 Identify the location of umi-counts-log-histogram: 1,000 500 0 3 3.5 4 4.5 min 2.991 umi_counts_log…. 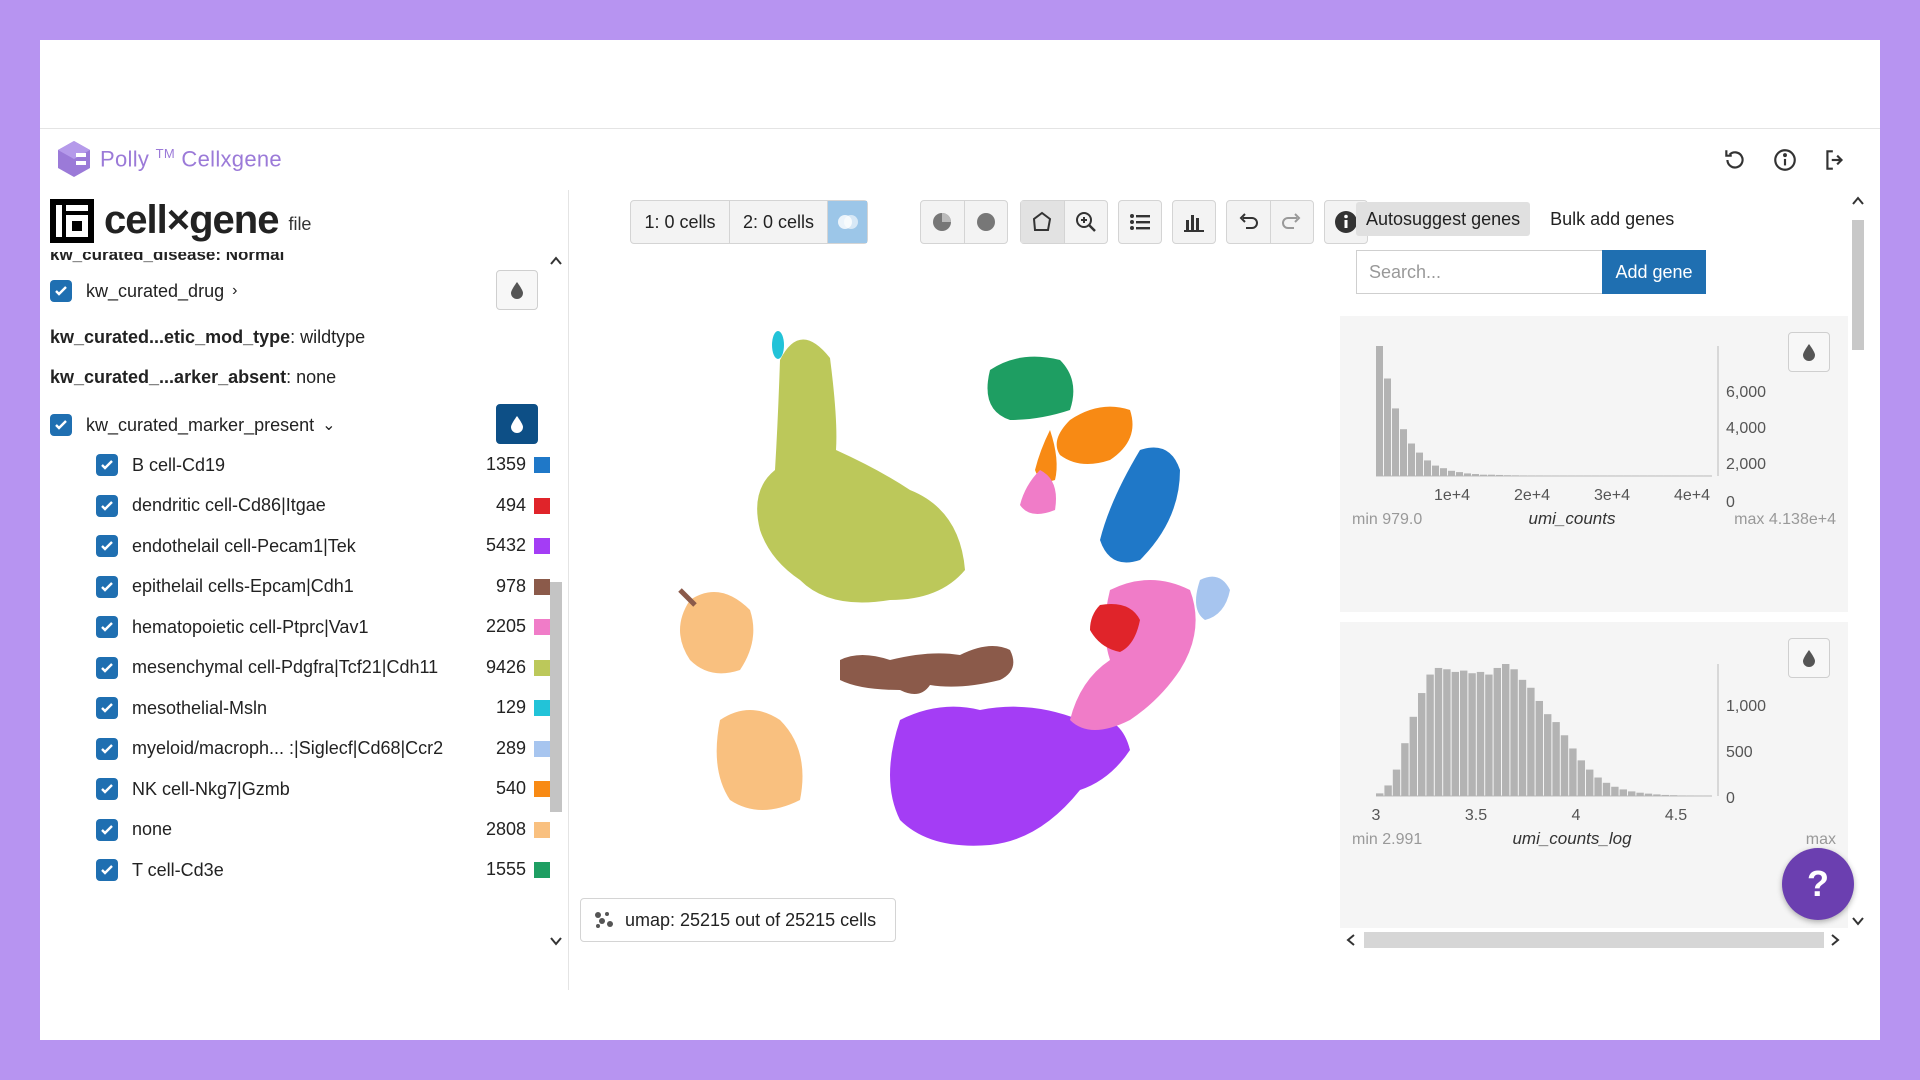
(1594, 775).